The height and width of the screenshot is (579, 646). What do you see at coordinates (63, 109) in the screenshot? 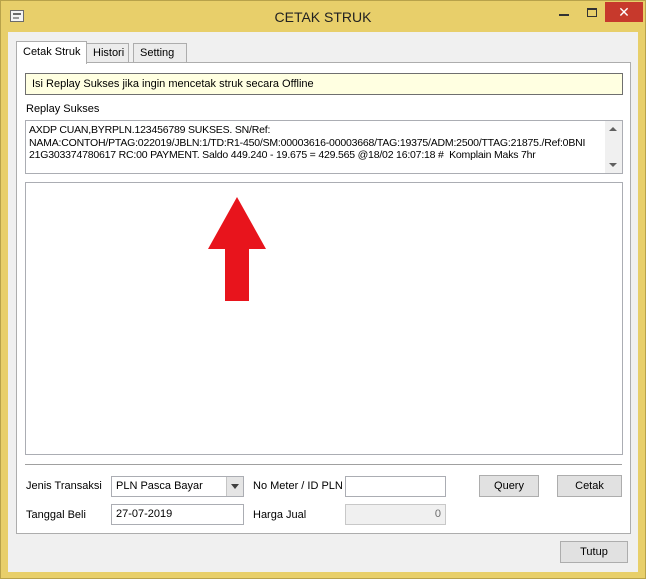
I see `replay-sukses-label: Replay Sukses` at bounding box center [63, 109].